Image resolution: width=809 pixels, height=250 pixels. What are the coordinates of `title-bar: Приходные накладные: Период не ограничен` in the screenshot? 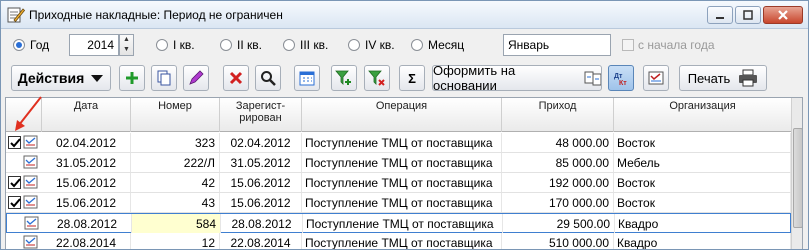 It's located at (404, 15).